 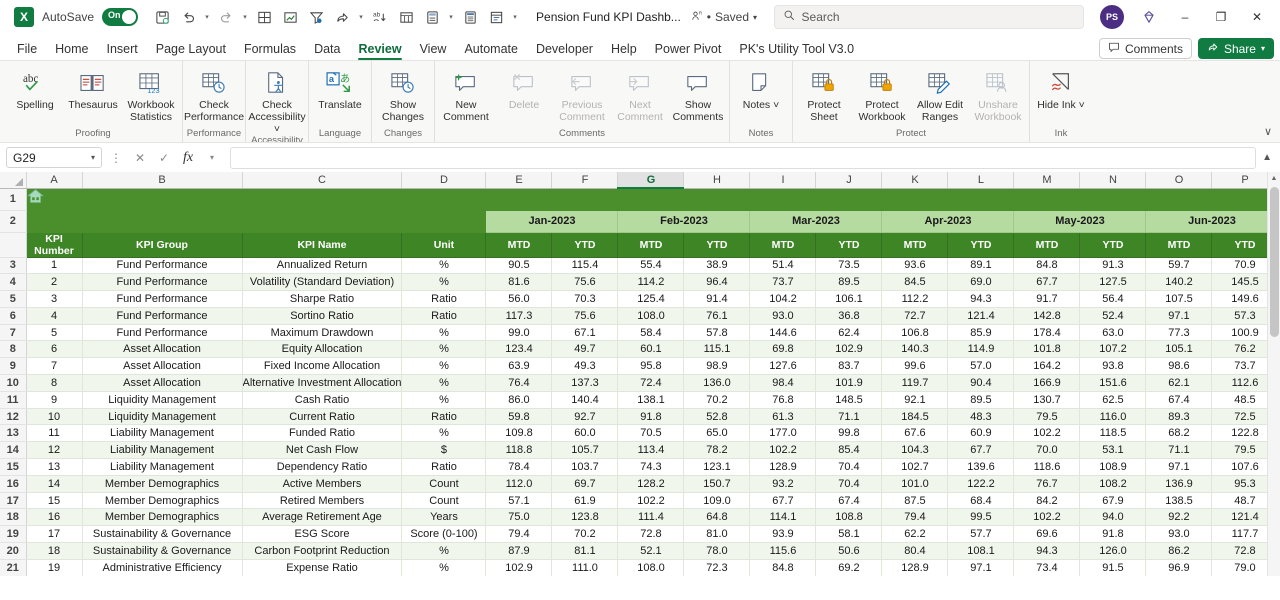 I want to click on cell-value: 61.3, so click(x=783, y=417).